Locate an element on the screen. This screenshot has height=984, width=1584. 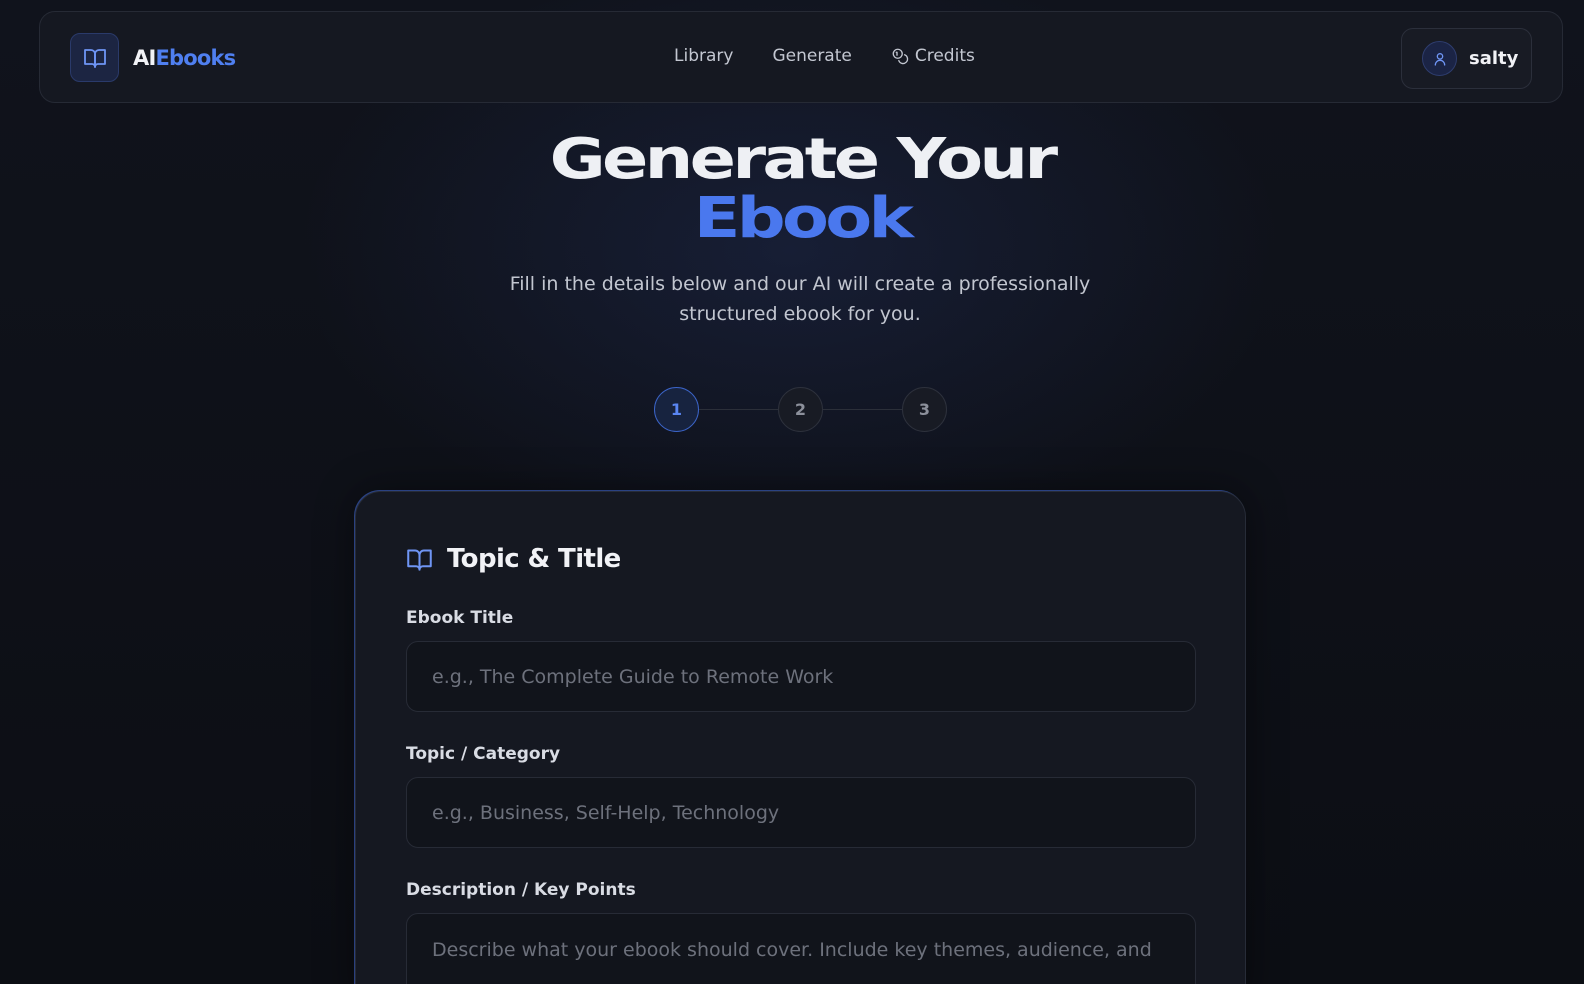
avatar is located at coordinates (1439, 58).